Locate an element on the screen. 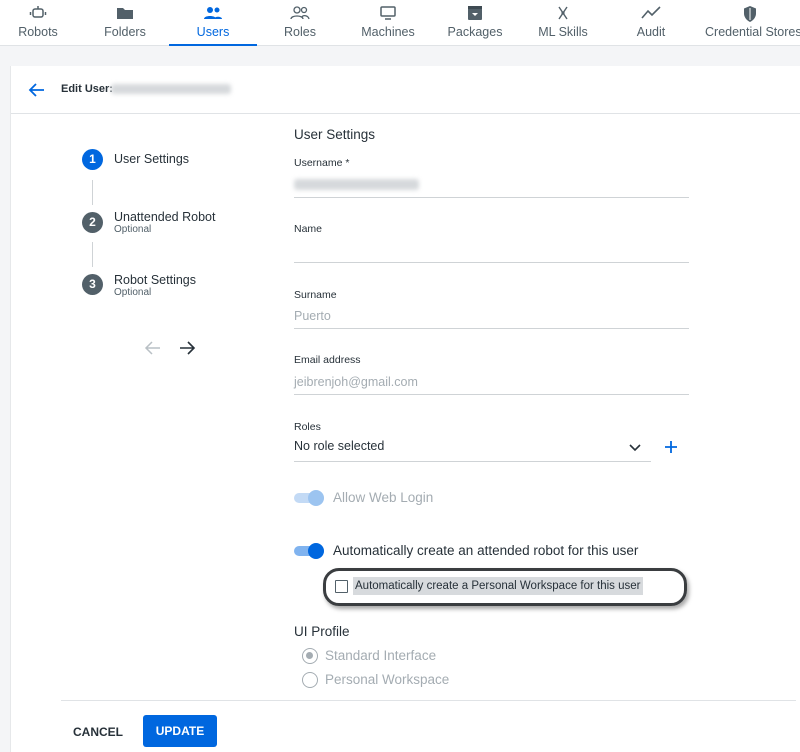 Image resolution: width=800 pixels, height=752 pixels. step-3-indicator: 3 is located at coordinates (92, 284).